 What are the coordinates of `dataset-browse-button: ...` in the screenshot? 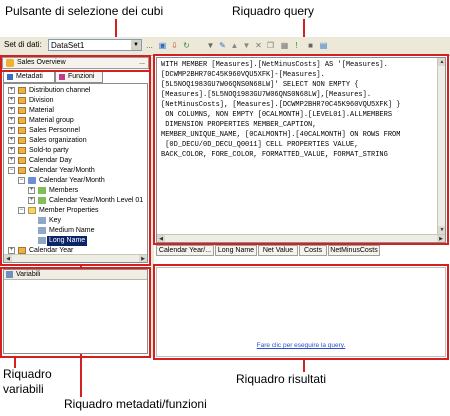 It's located at (149, 45).